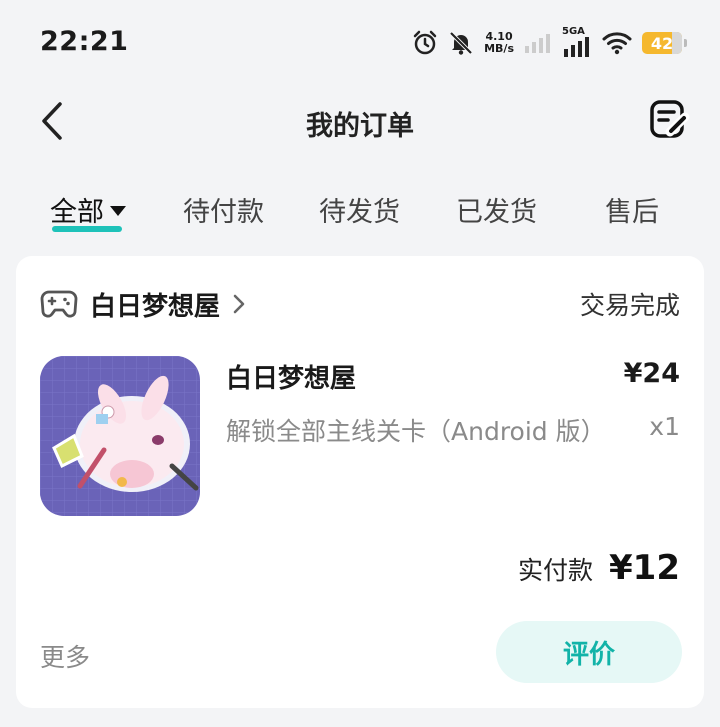 The height and width of the screenshot is (727, 720). Describe the element at coordinates (644, 568) in the screenshot. I see `paid-value: ¥12` at that location.